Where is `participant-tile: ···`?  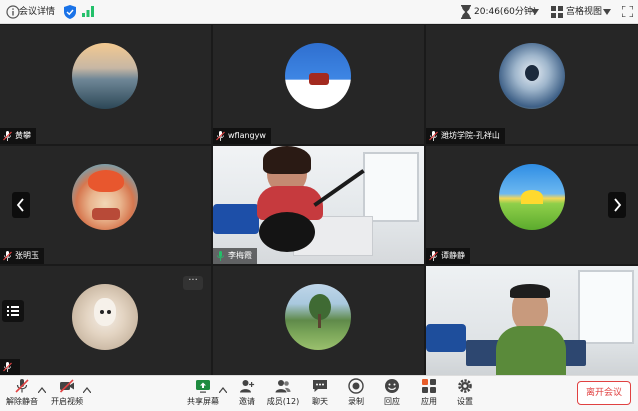
participant-tile: ··· is located at coordinates (105, 320).